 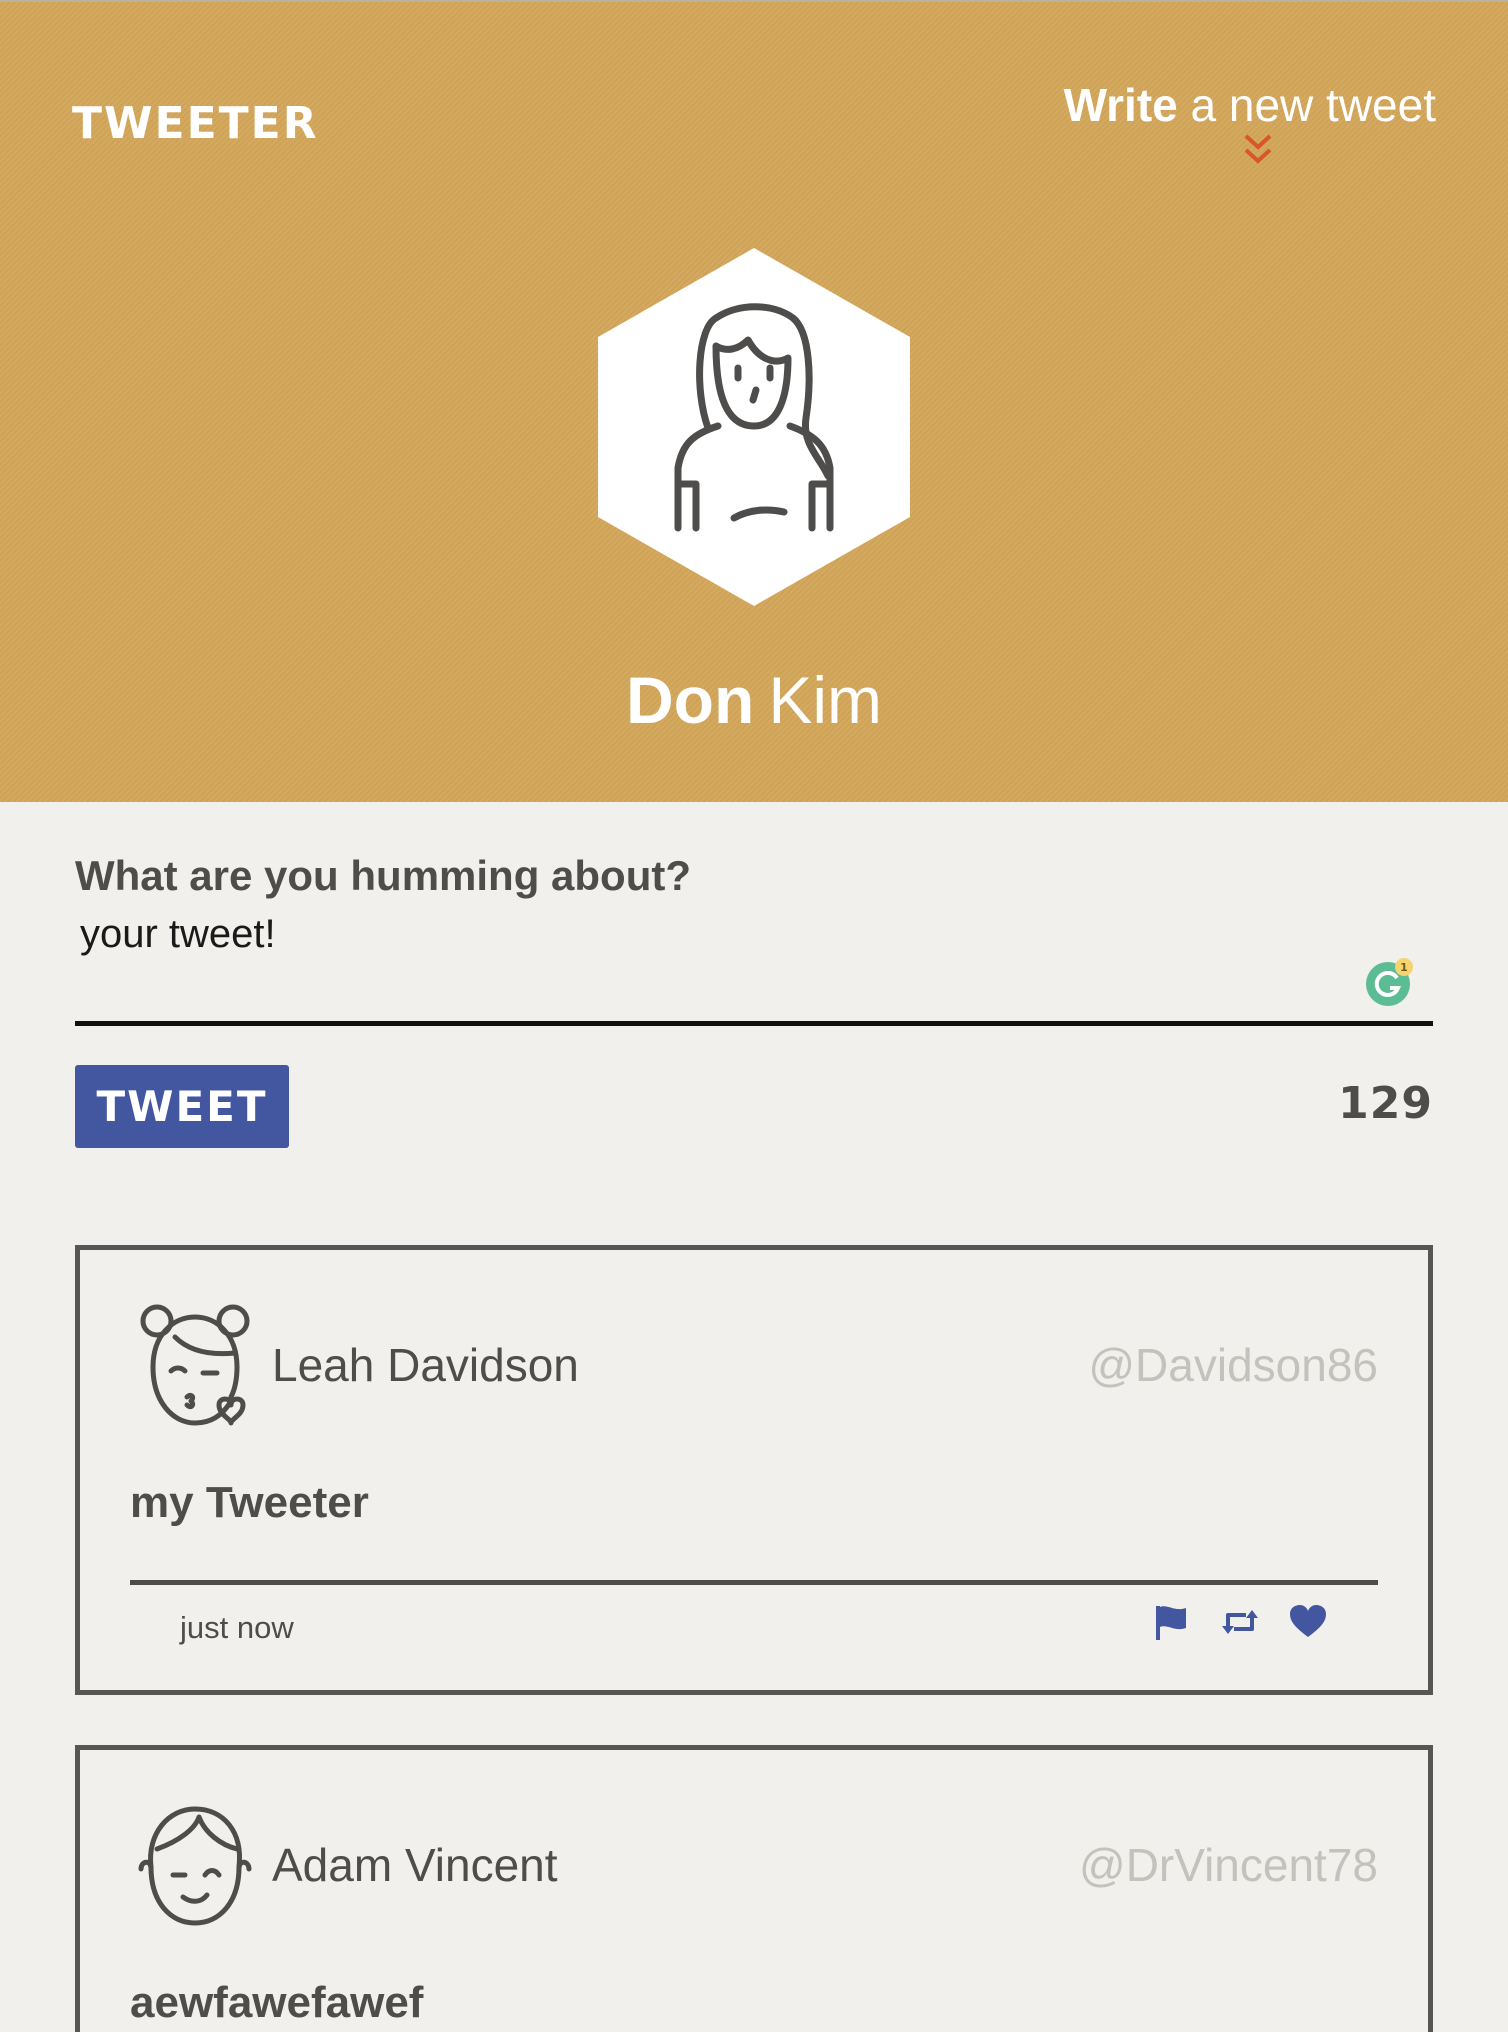 I want to click on profile-name: Don Kim, so click(x=754, y=700).